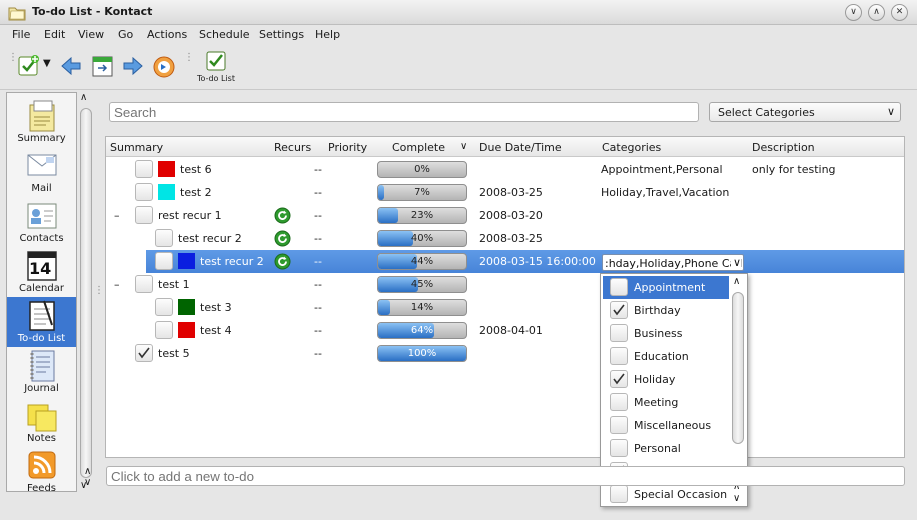 The image size is (917, 520). What do you see at coordinates (136, 147) in the screenshot?
I see `header-summary: Summary` at bounding box center [136, 147].